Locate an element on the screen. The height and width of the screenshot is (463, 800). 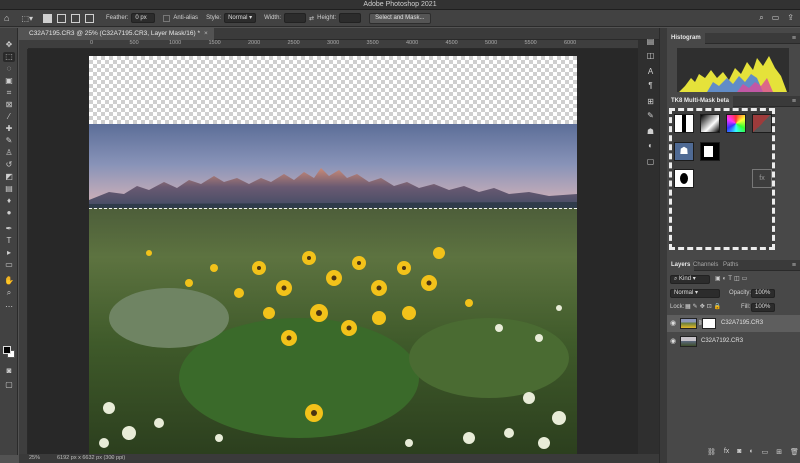
tab-histogram: Histogram is located at coordinates (686, 38).